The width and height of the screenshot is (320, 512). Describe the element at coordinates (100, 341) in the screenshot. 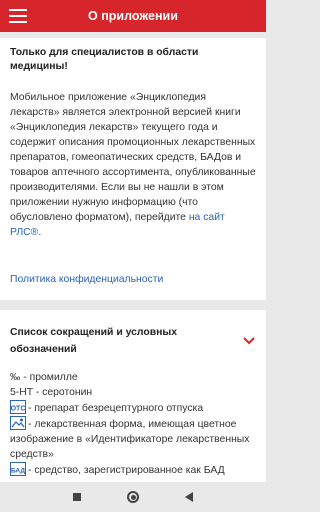

I see `abbreviations-title: Список сокращений и условных обозначений` at that location.